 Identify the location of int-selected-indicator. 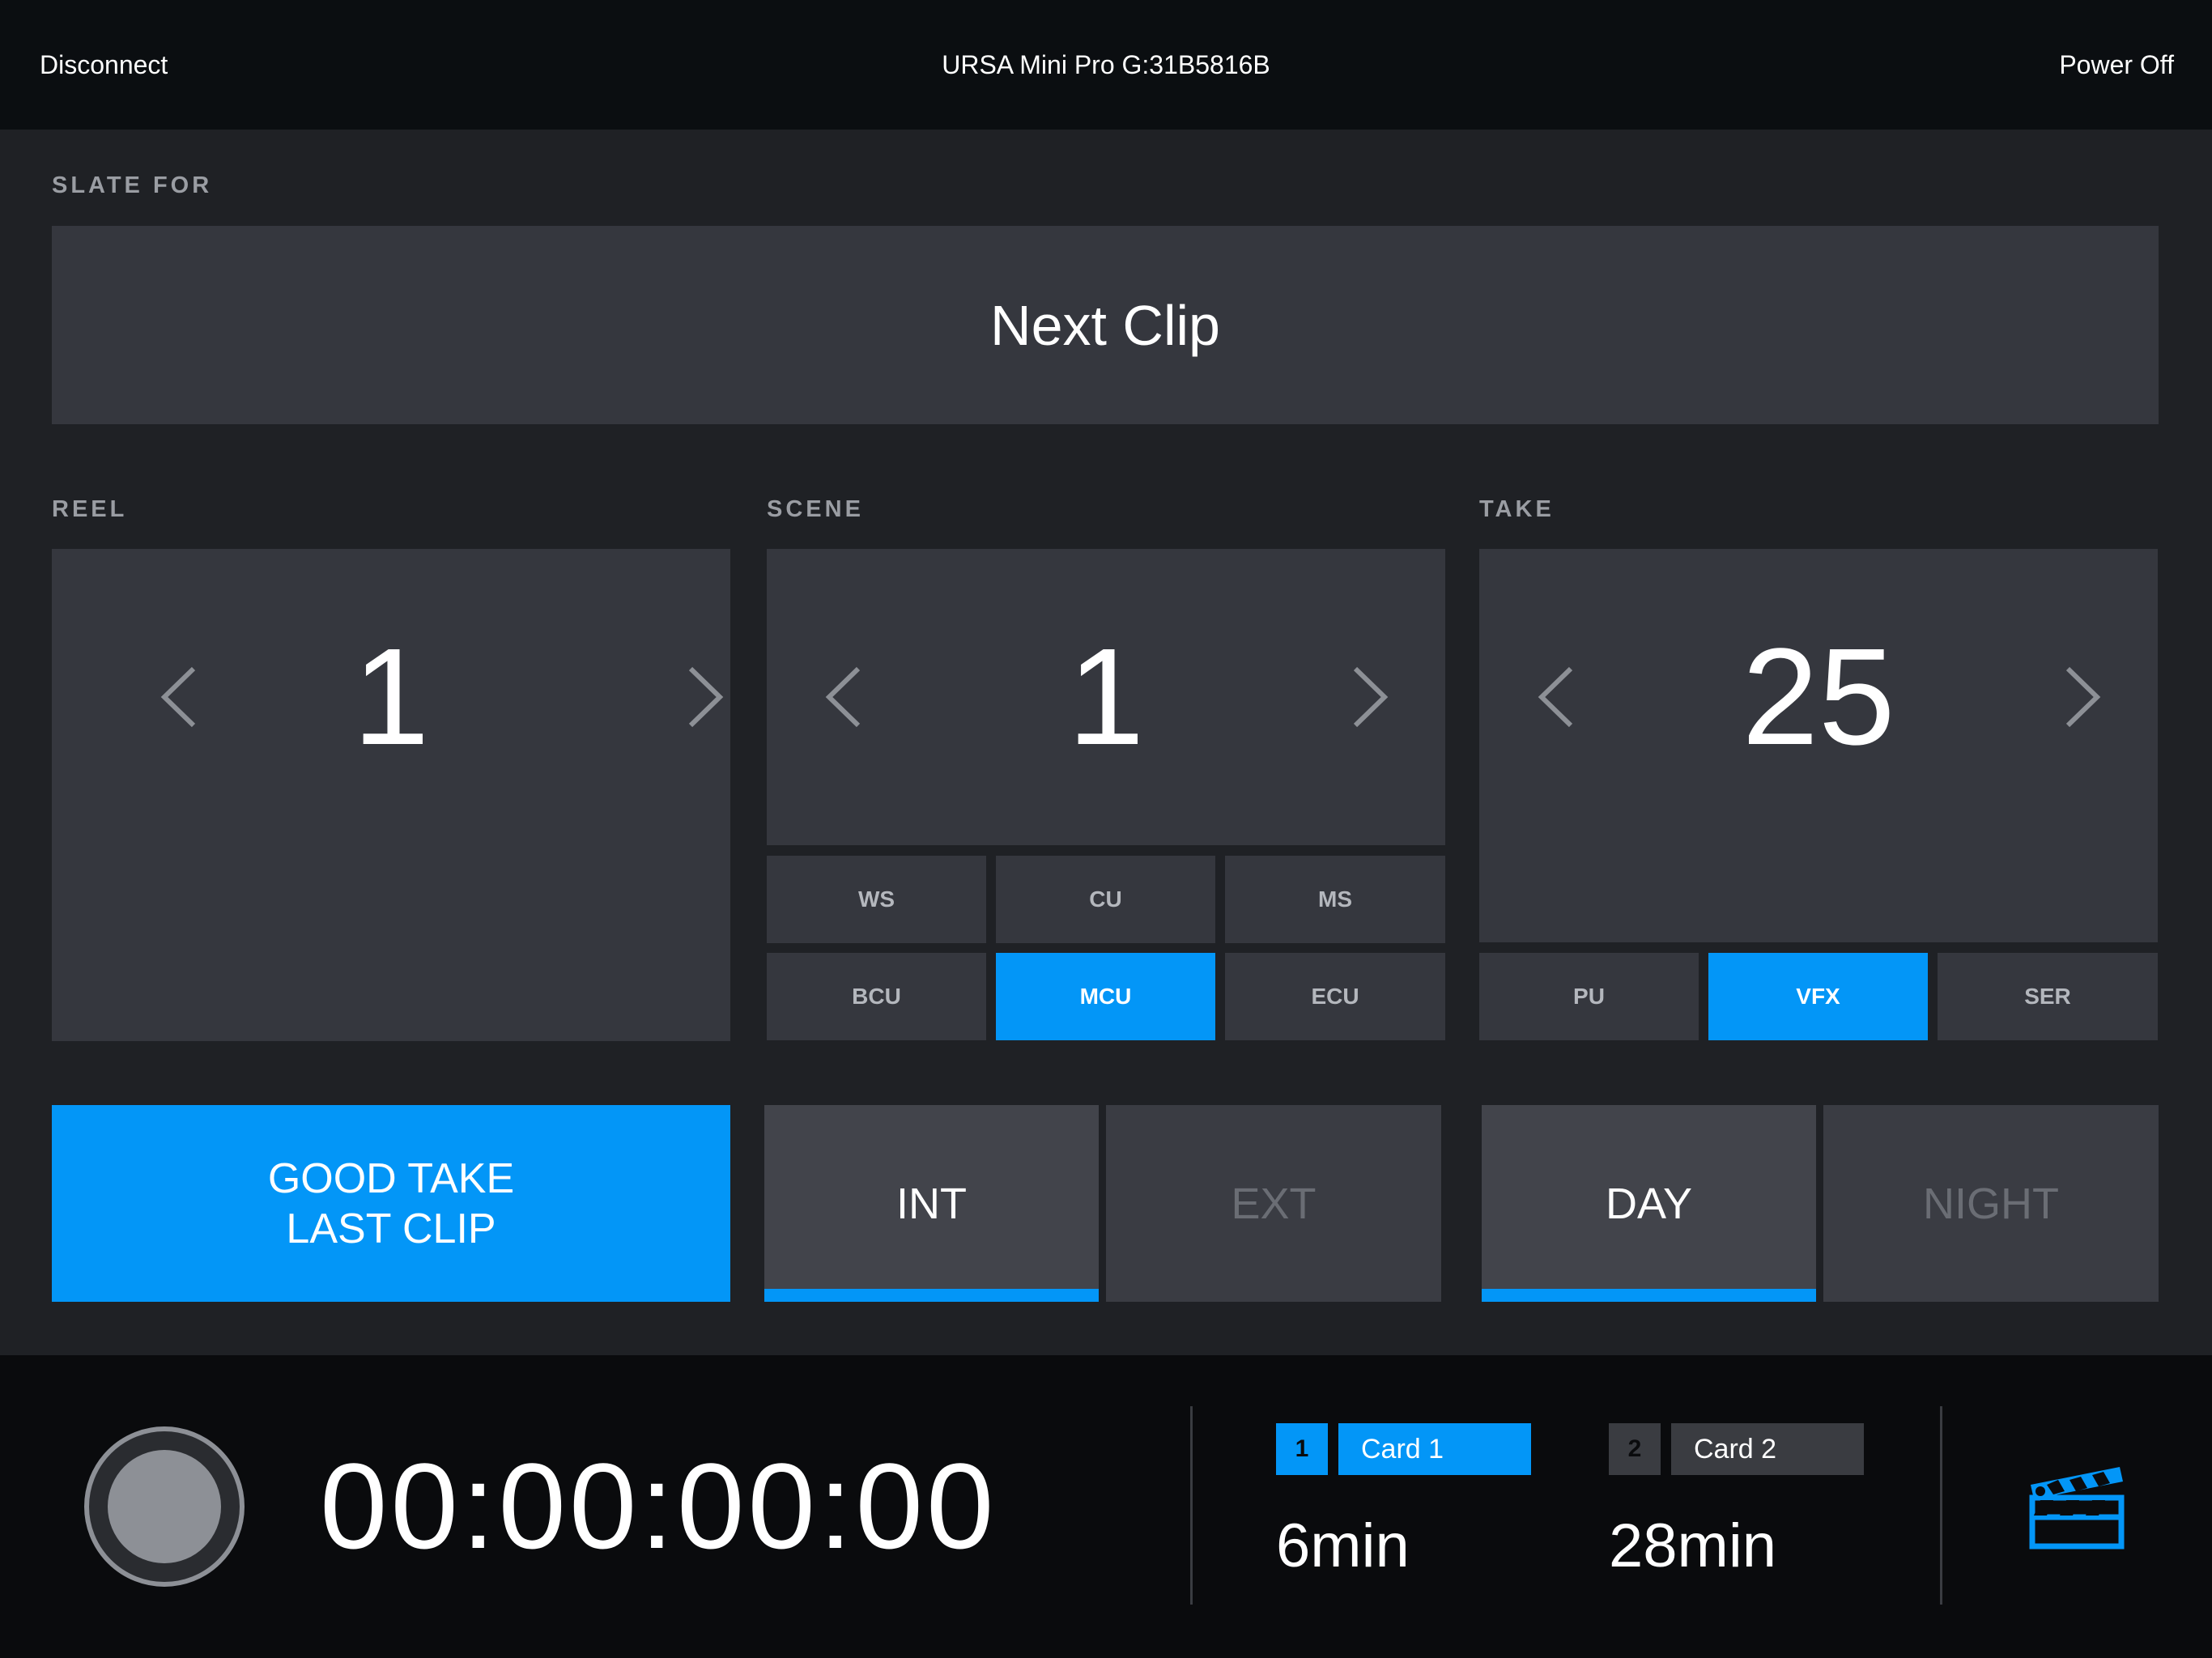
(932, 1295).